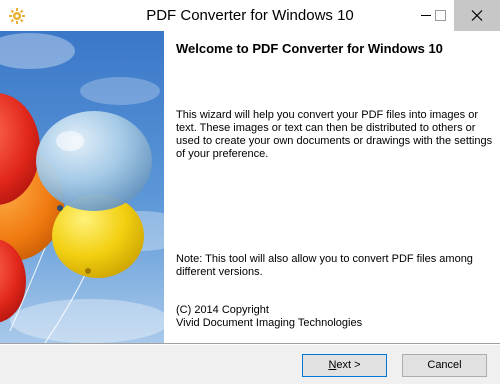 This screenshot has height=384, width=500. Describe the element at coordinates (444, 365) in the screenshot. I see `cancel-button: Cancel` at that location.